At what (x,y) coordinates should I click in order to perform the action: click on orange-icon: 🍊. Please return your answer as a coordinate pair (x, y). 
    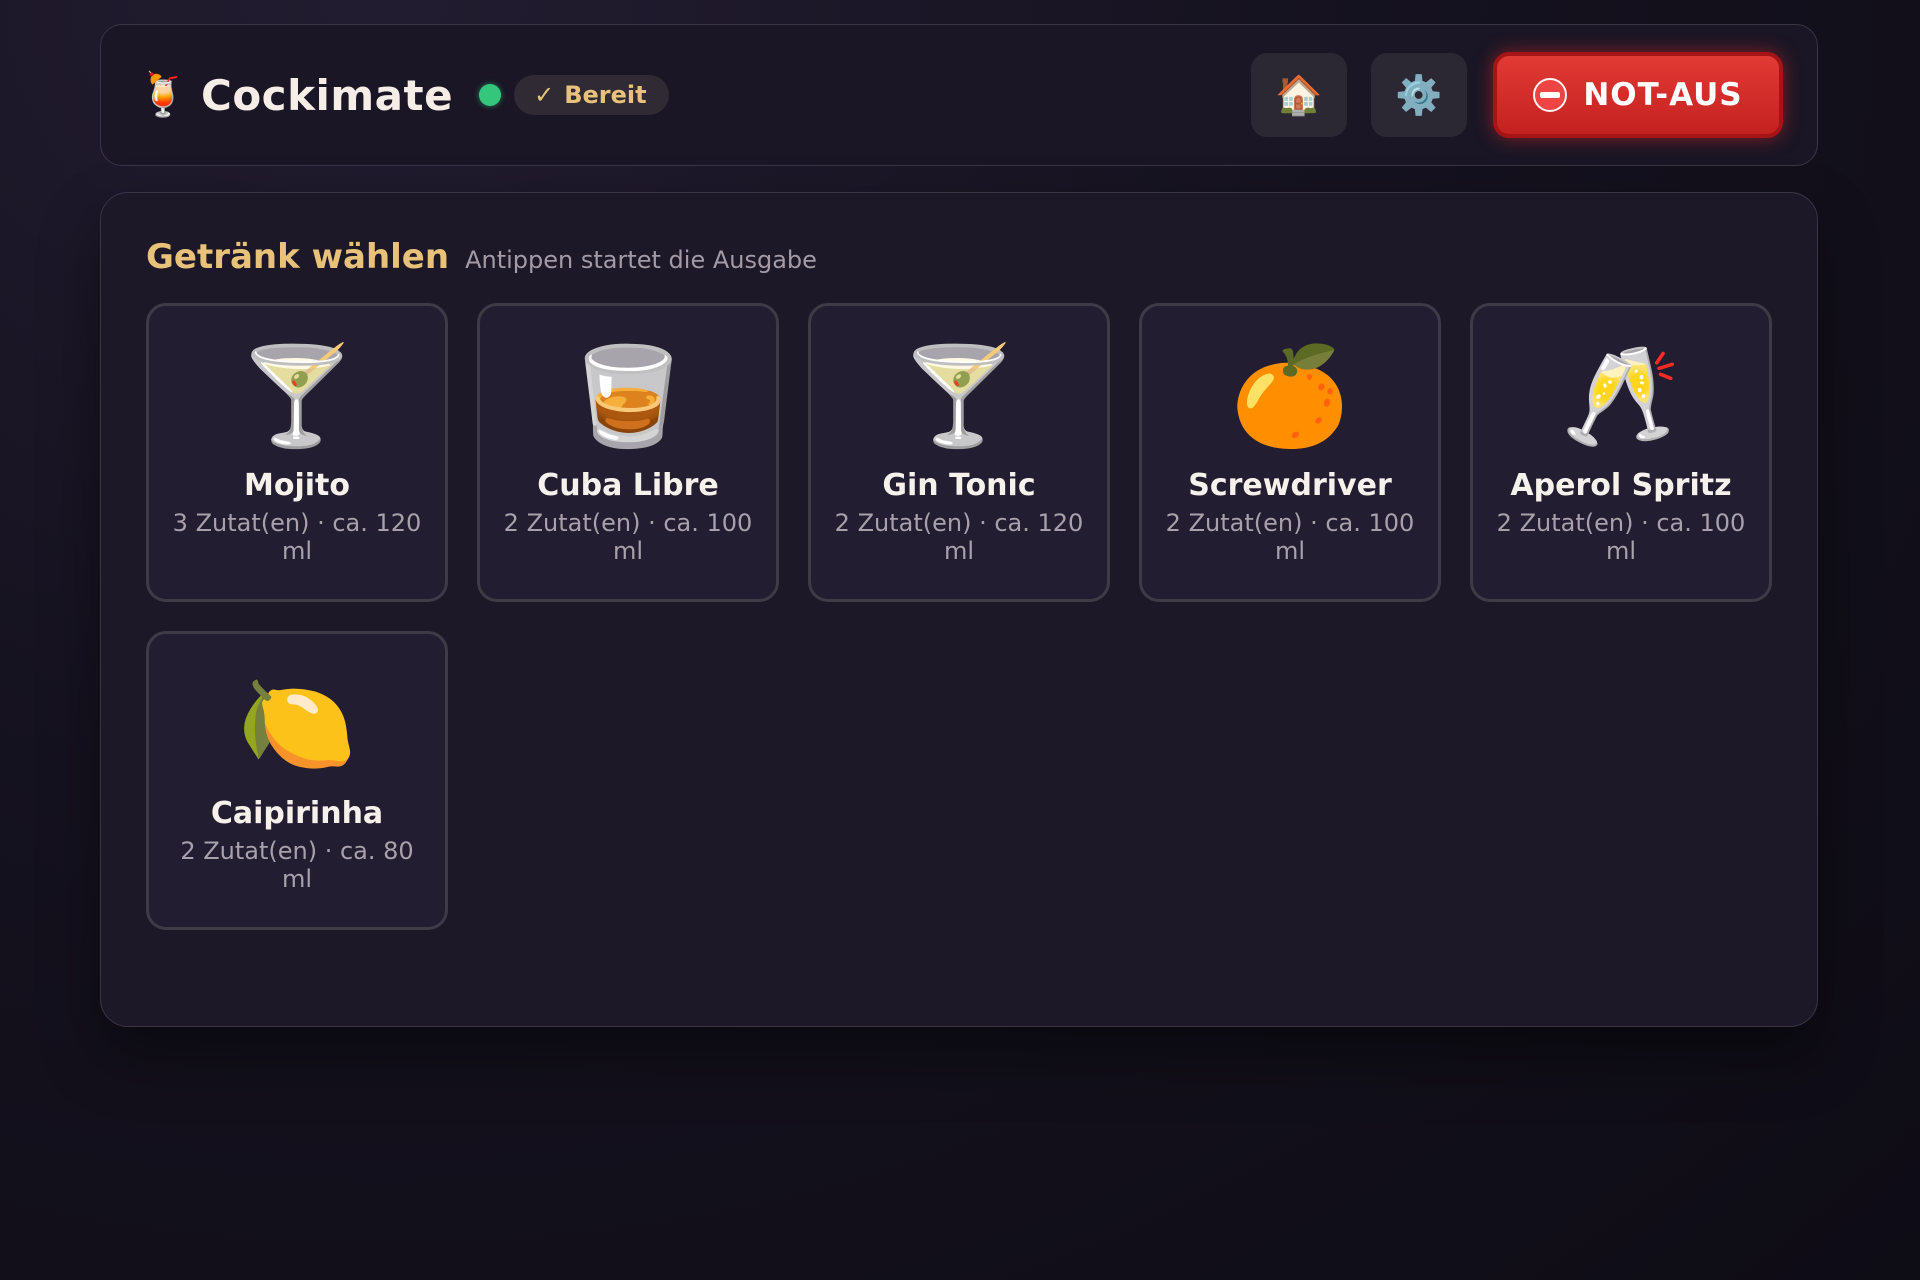
    Looking at the image, I should click on (1290, 396).